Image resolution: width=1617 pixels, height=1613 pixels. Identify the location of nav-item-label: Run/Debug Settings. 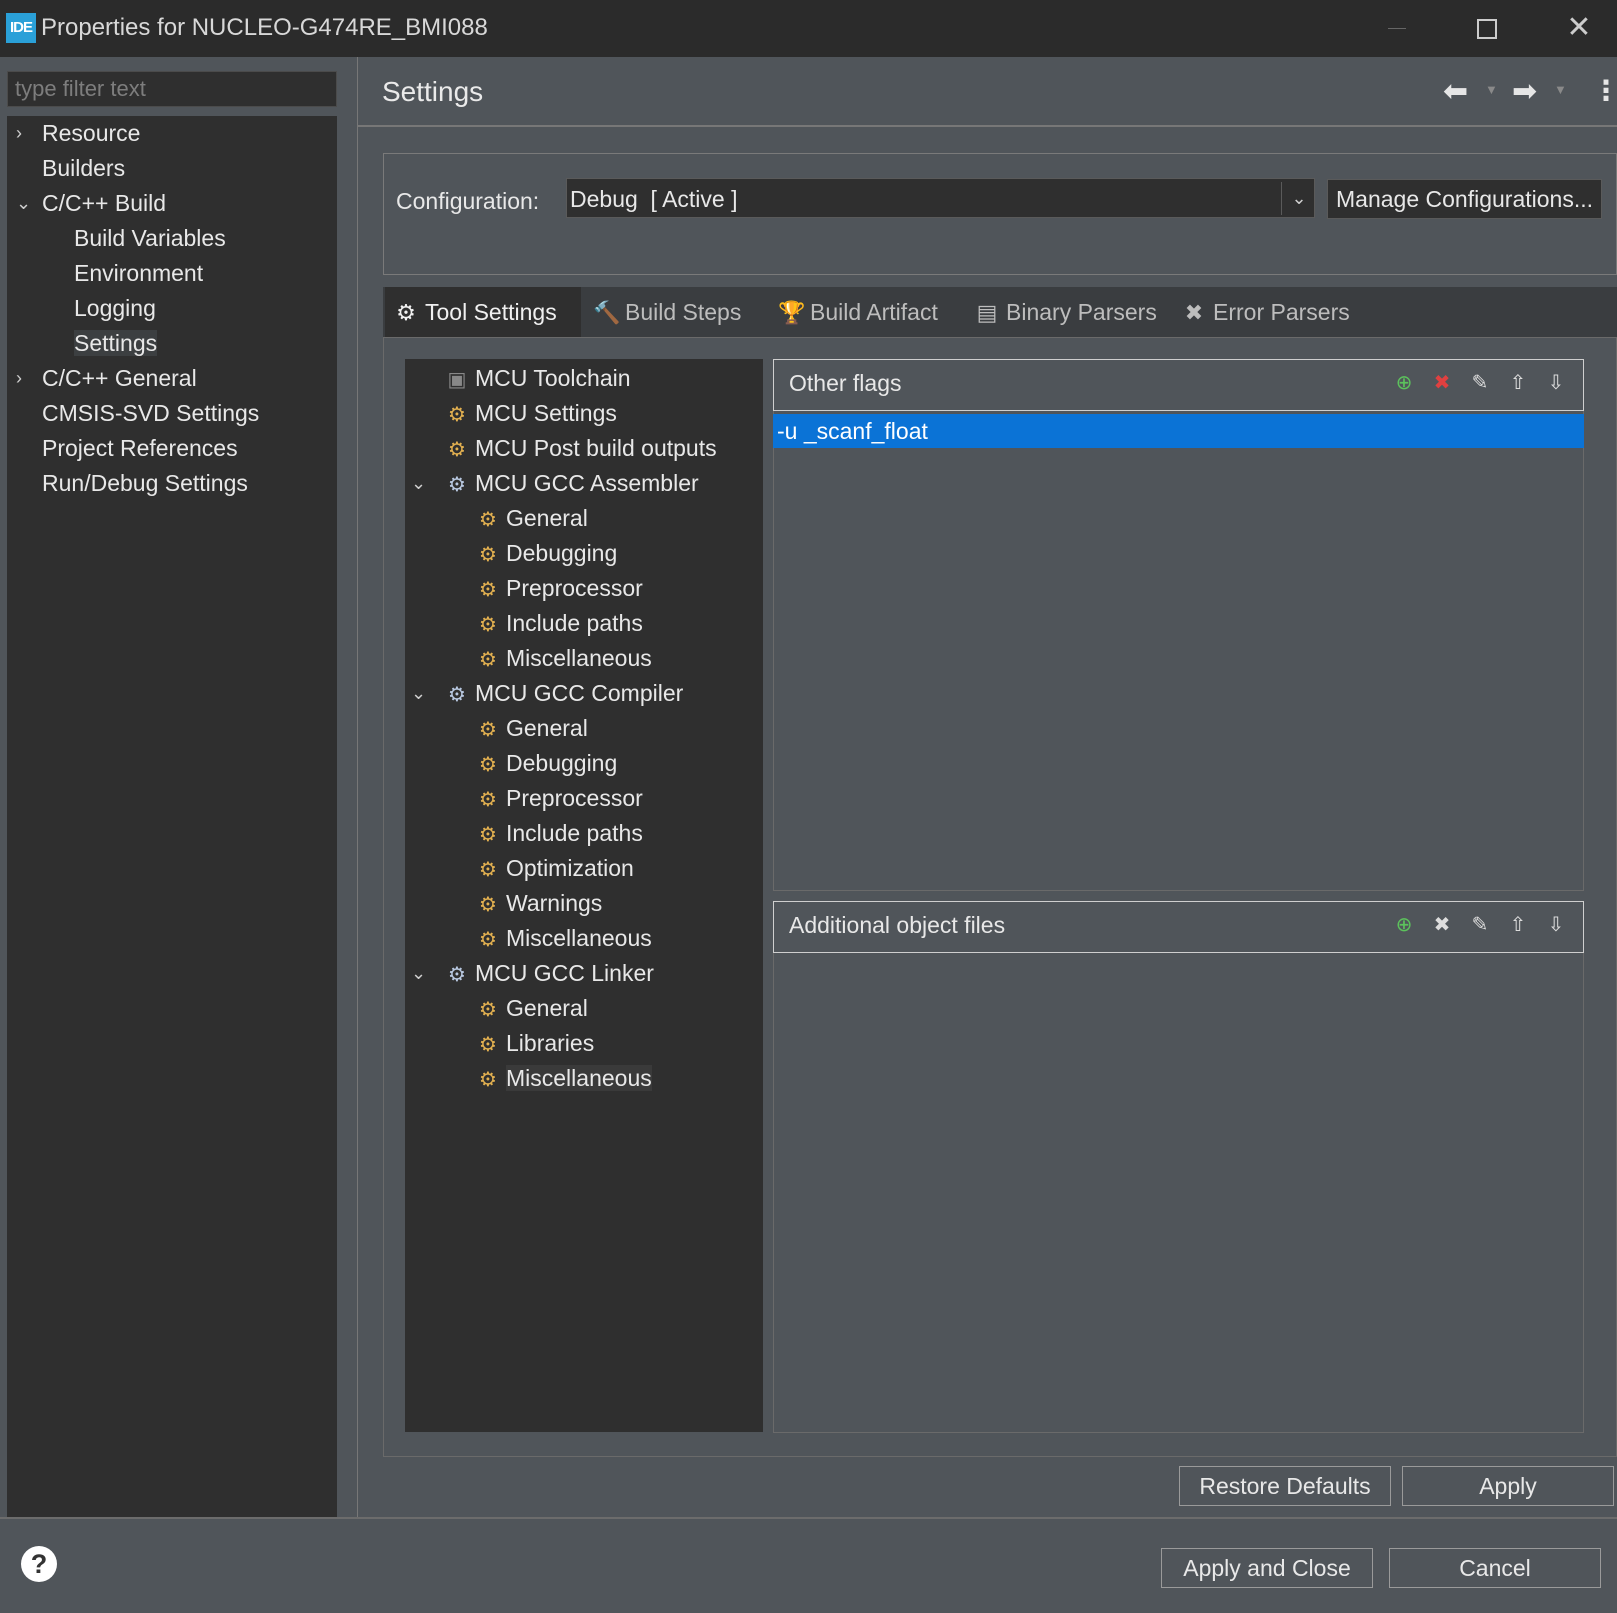
(145, 483).